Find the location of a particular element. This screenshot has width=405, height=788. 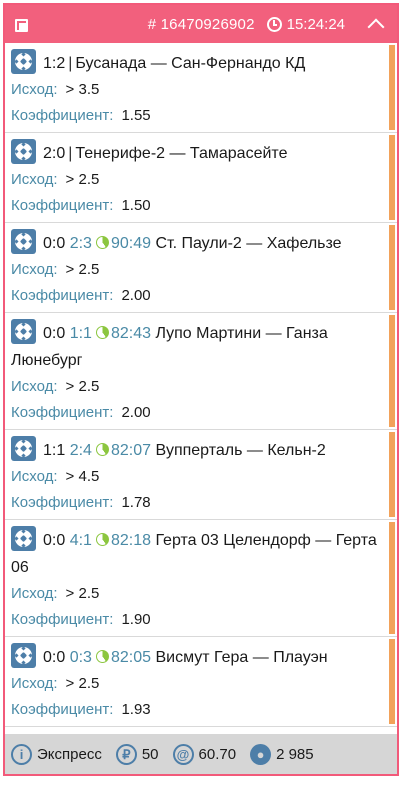

event-title: 1:1 2:4 82:07 Вупперталь — Кельн-2 is located at coordinates (197, 450).